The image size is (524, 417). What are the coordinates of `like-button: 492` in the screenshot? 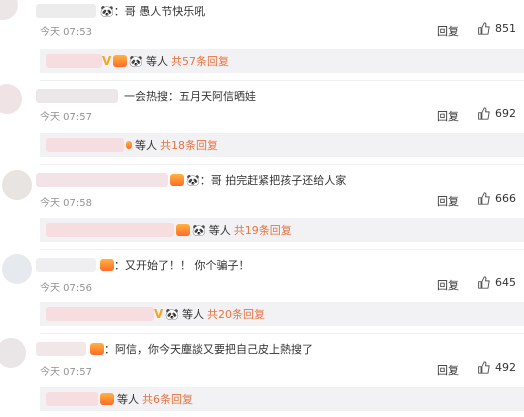 It's located at (496, 367).